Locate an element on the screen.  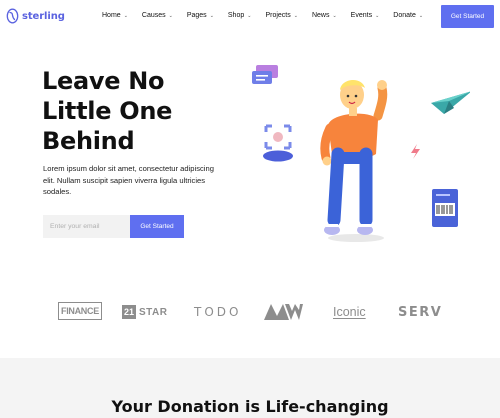
email-input is located at coordinates (86, 226).